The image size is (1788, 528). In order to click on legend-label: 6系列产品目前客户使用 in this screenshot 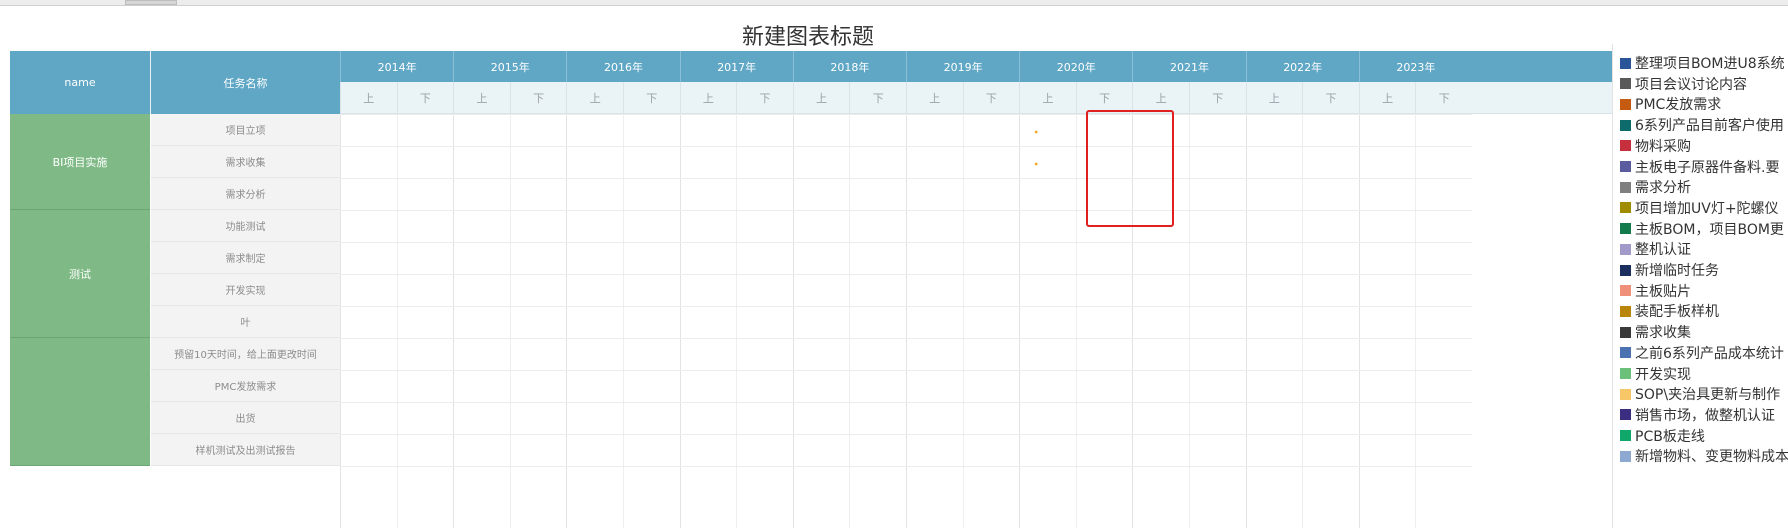, I will do `click(1709, 126)`.